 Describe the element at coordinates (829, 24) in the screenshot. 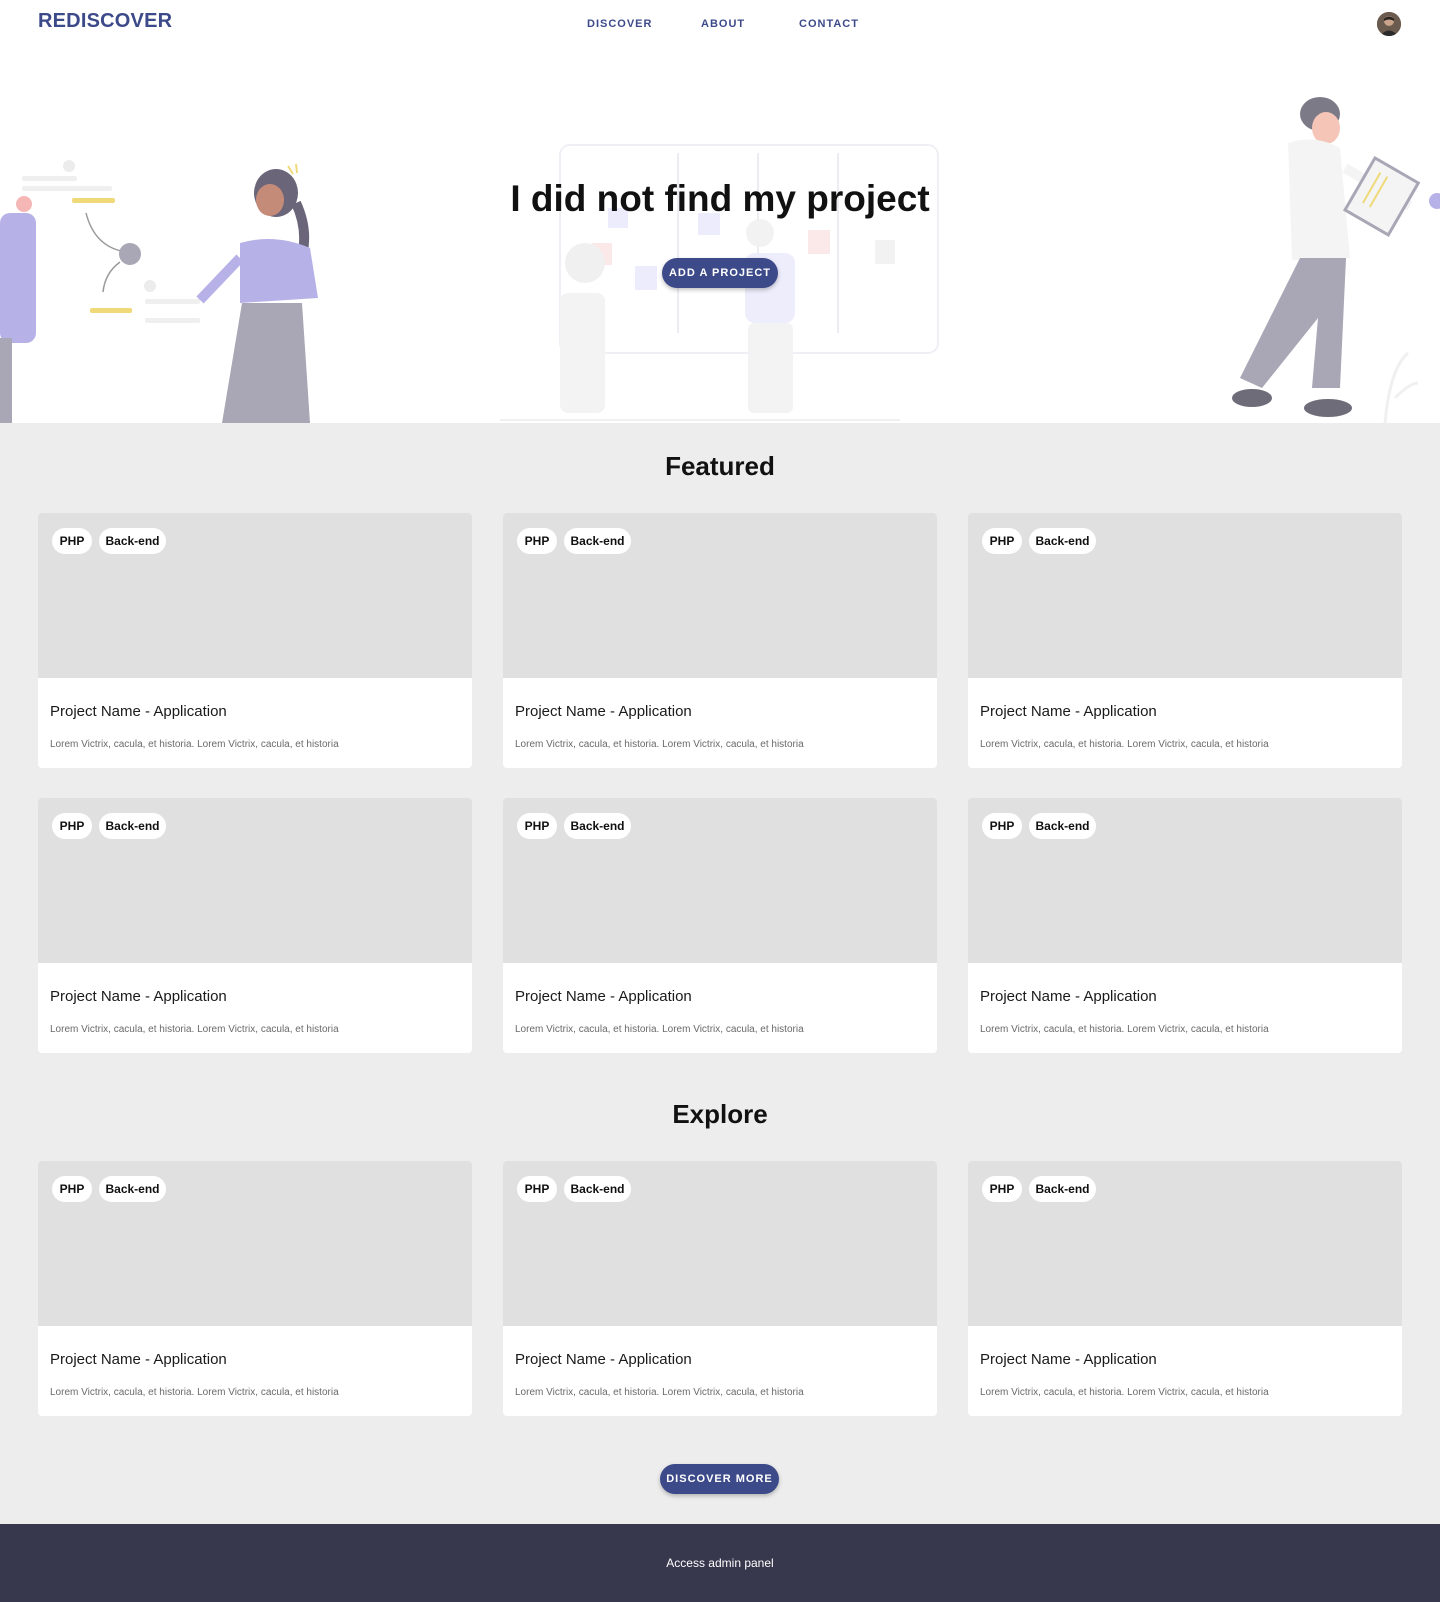

I see `nav-contact-link: CONTACT` at that location.